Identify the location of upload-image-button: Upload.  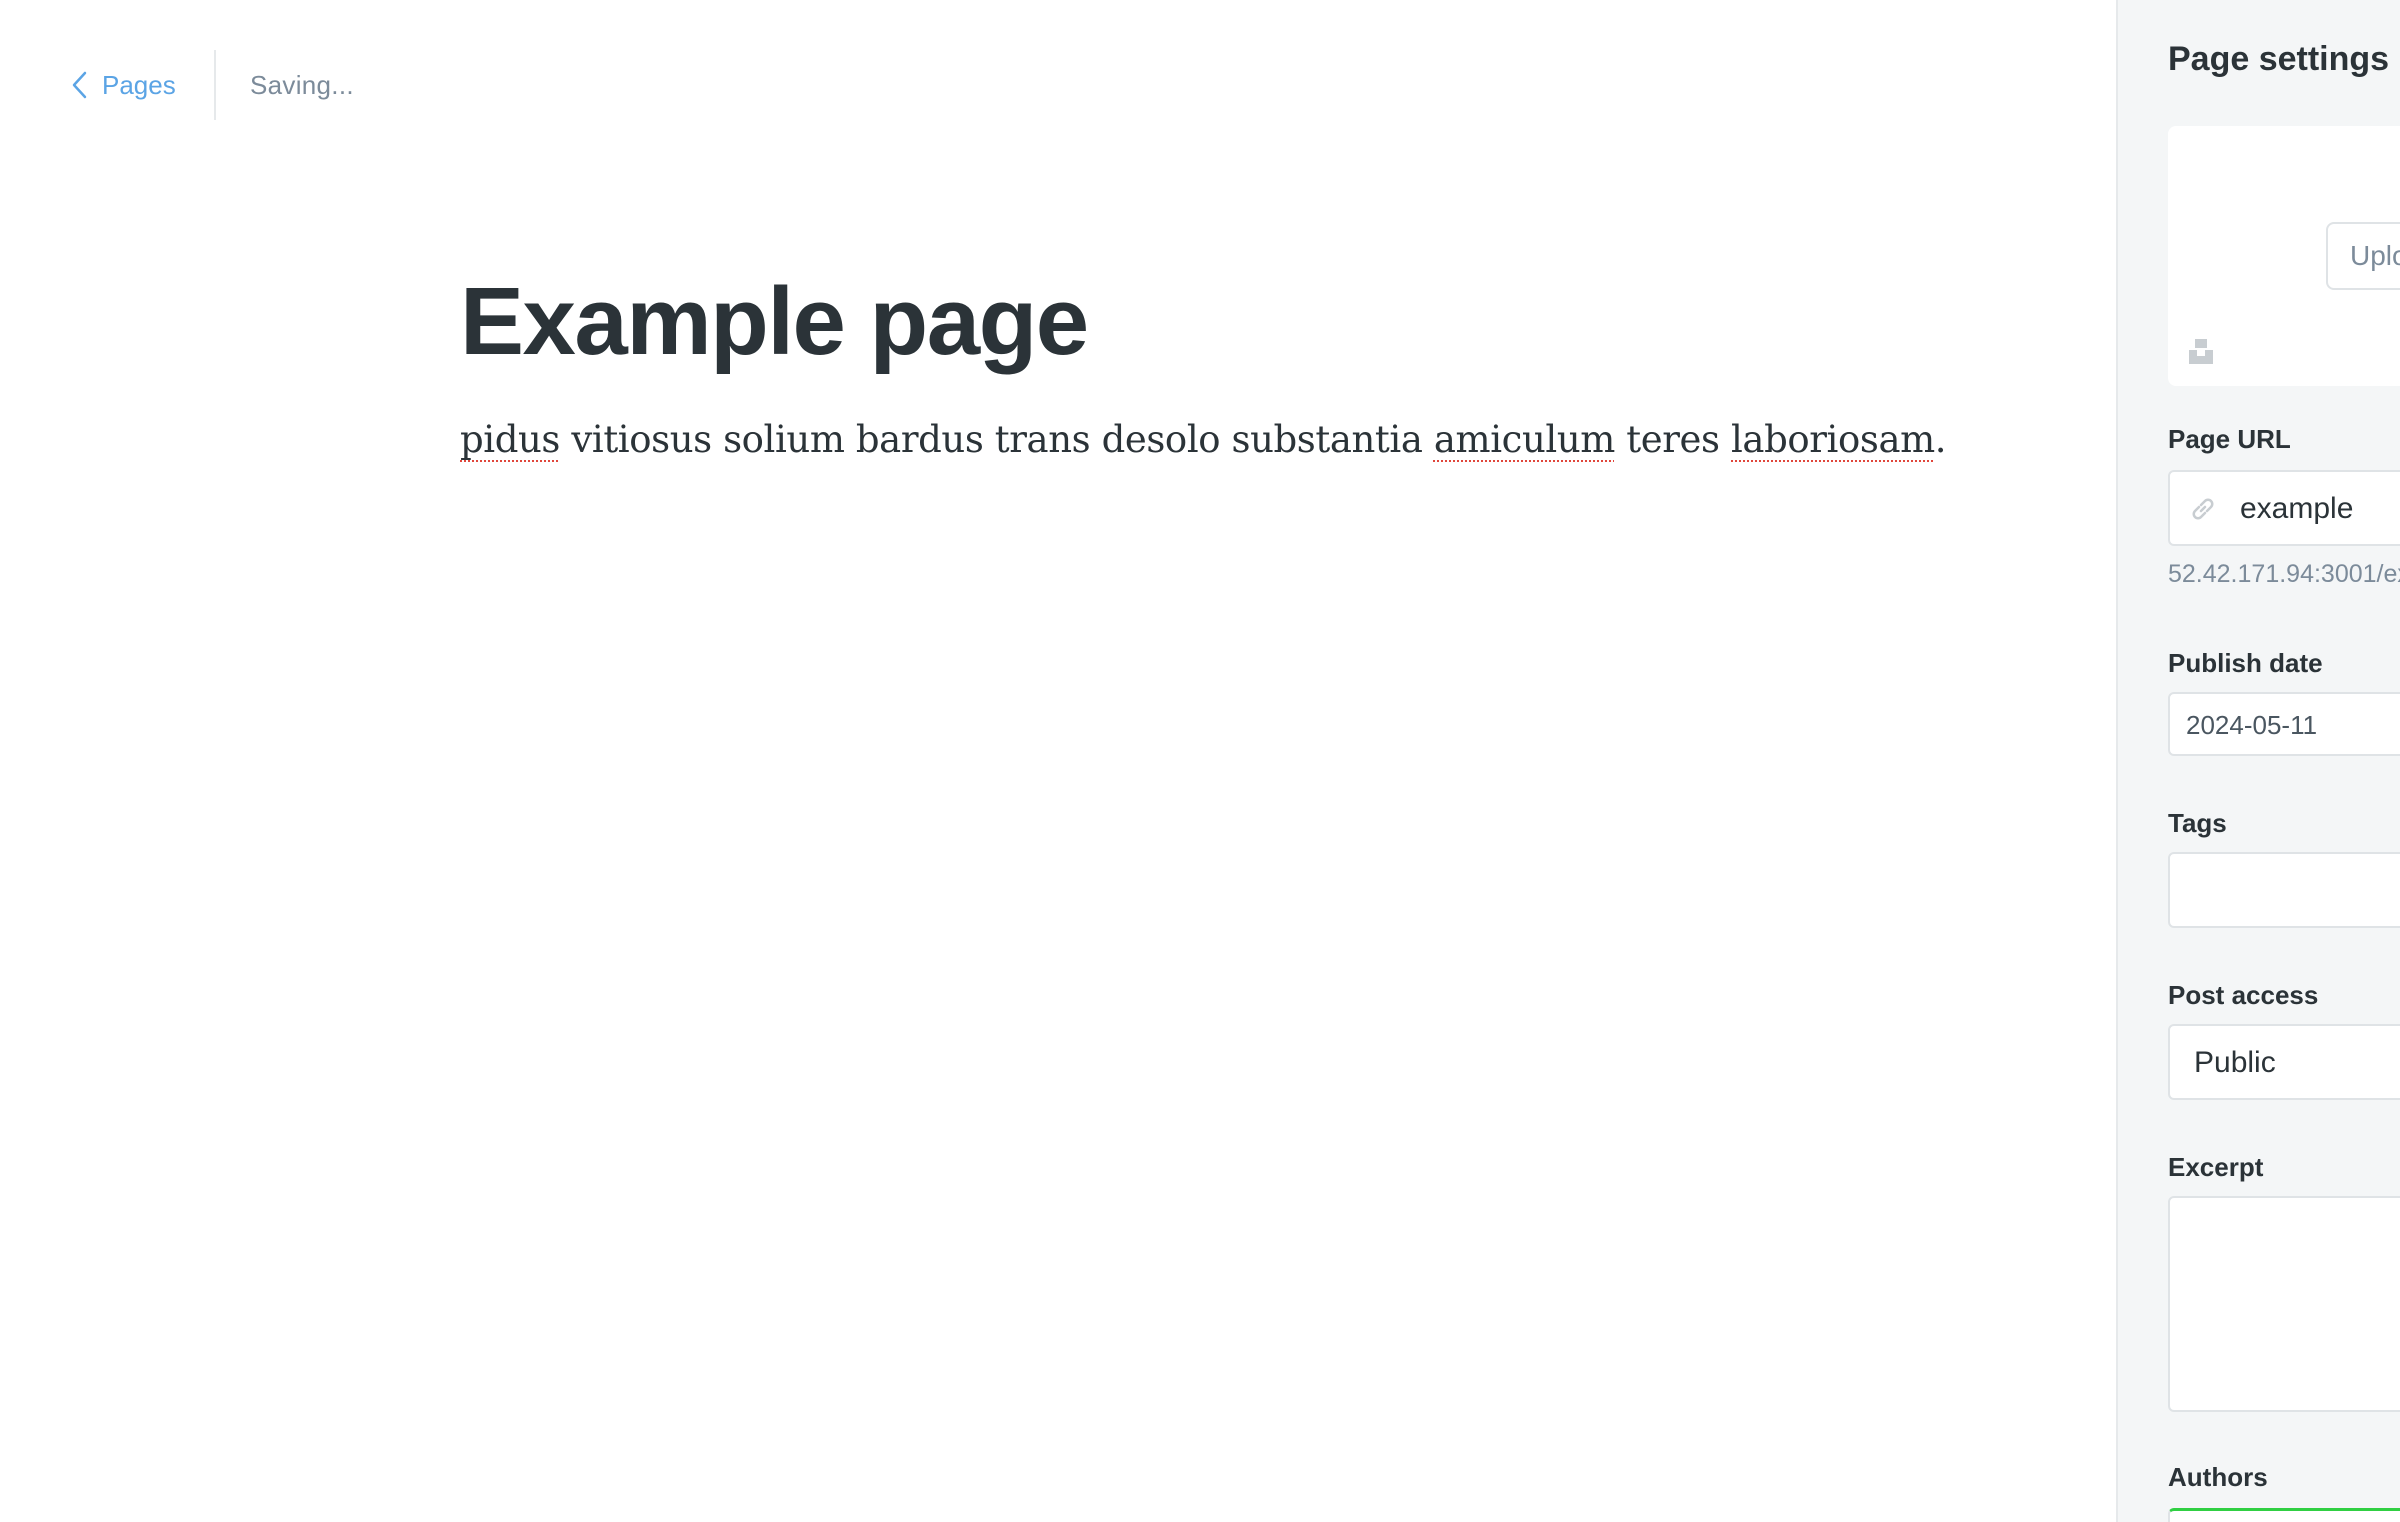
(2363, 256).